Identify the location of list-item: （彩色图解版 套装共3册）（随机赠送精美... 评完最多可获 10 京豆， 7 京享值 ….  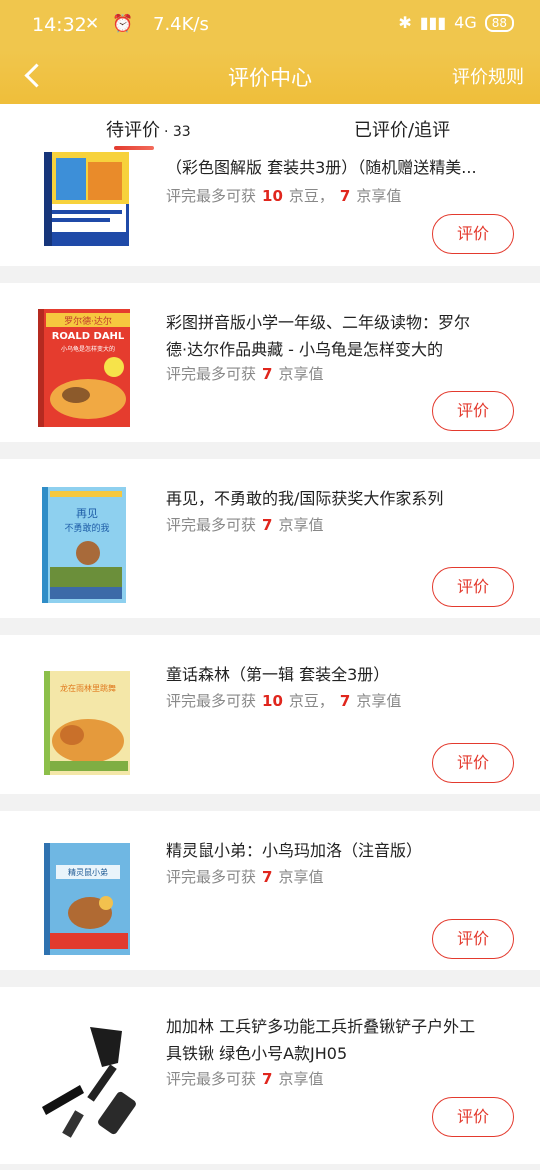
(270, 209).